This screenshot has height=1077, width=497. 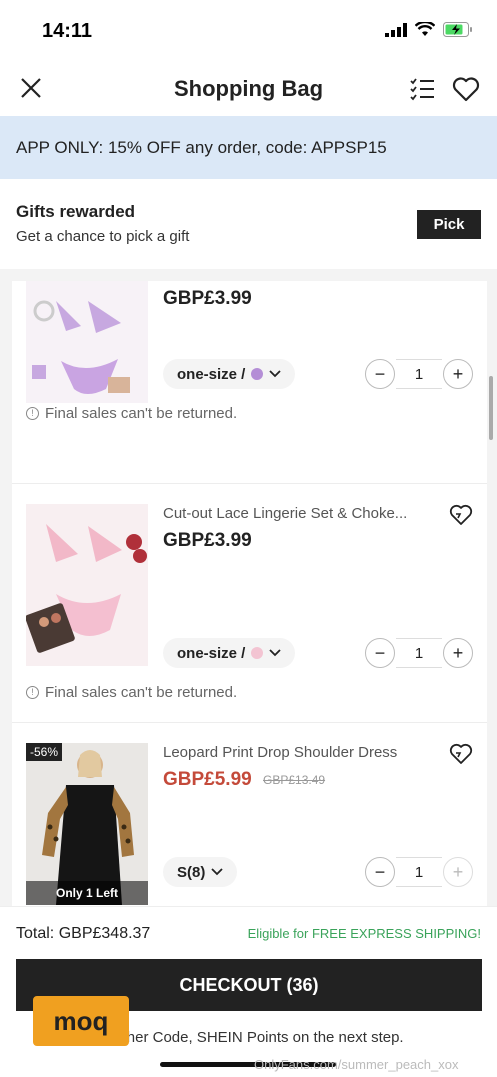 What do you see at coordinates (67, 31) in the screenshot?
I see `status-time: 14:11` at bounding box center [67, 31].